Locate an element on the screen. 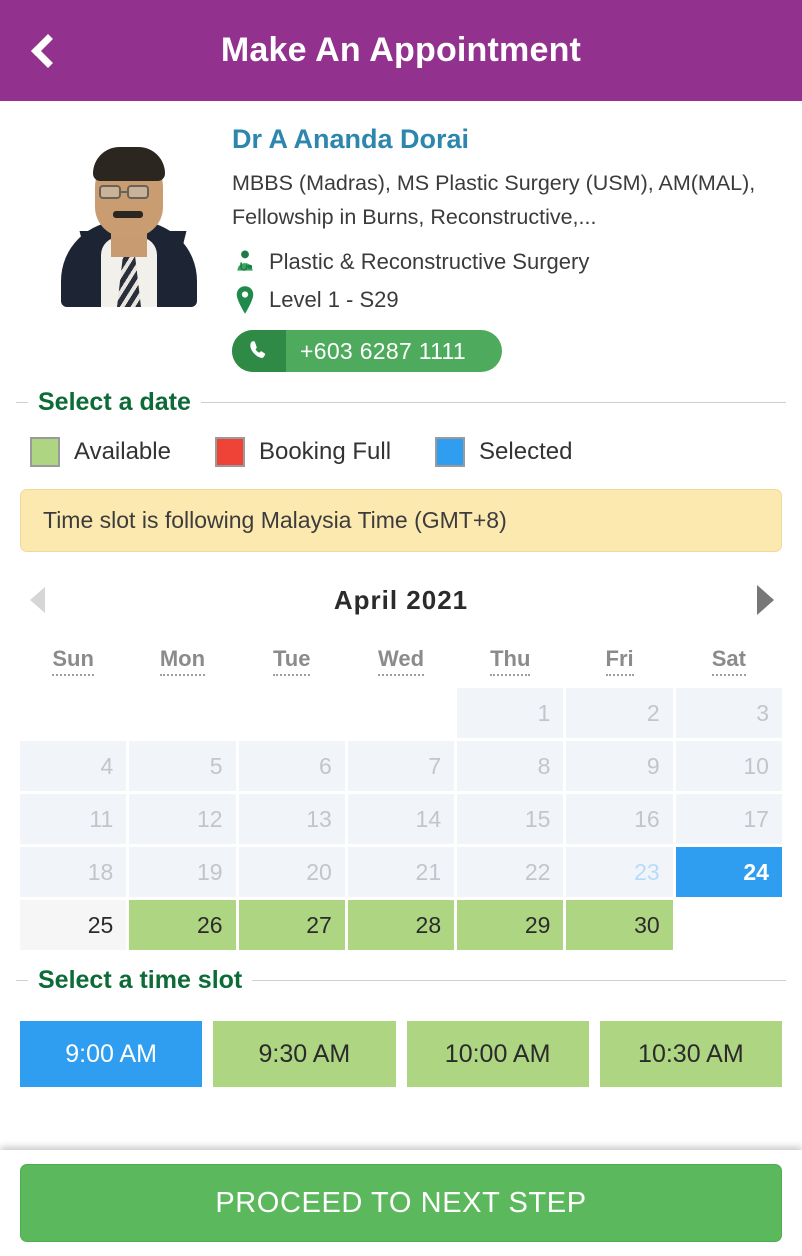  calendar-nav: April 2021 is located at coordinates (401, 600).